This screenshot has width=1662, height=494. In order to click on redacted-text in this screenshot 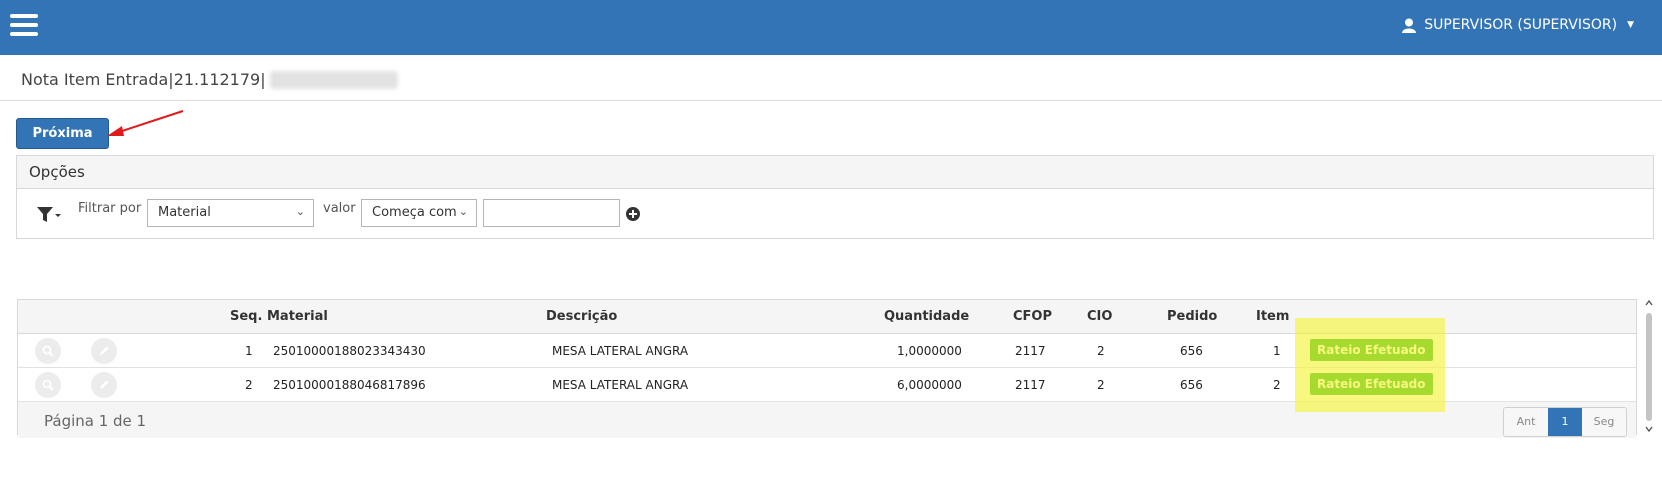, I will do `click(333, 79)`.